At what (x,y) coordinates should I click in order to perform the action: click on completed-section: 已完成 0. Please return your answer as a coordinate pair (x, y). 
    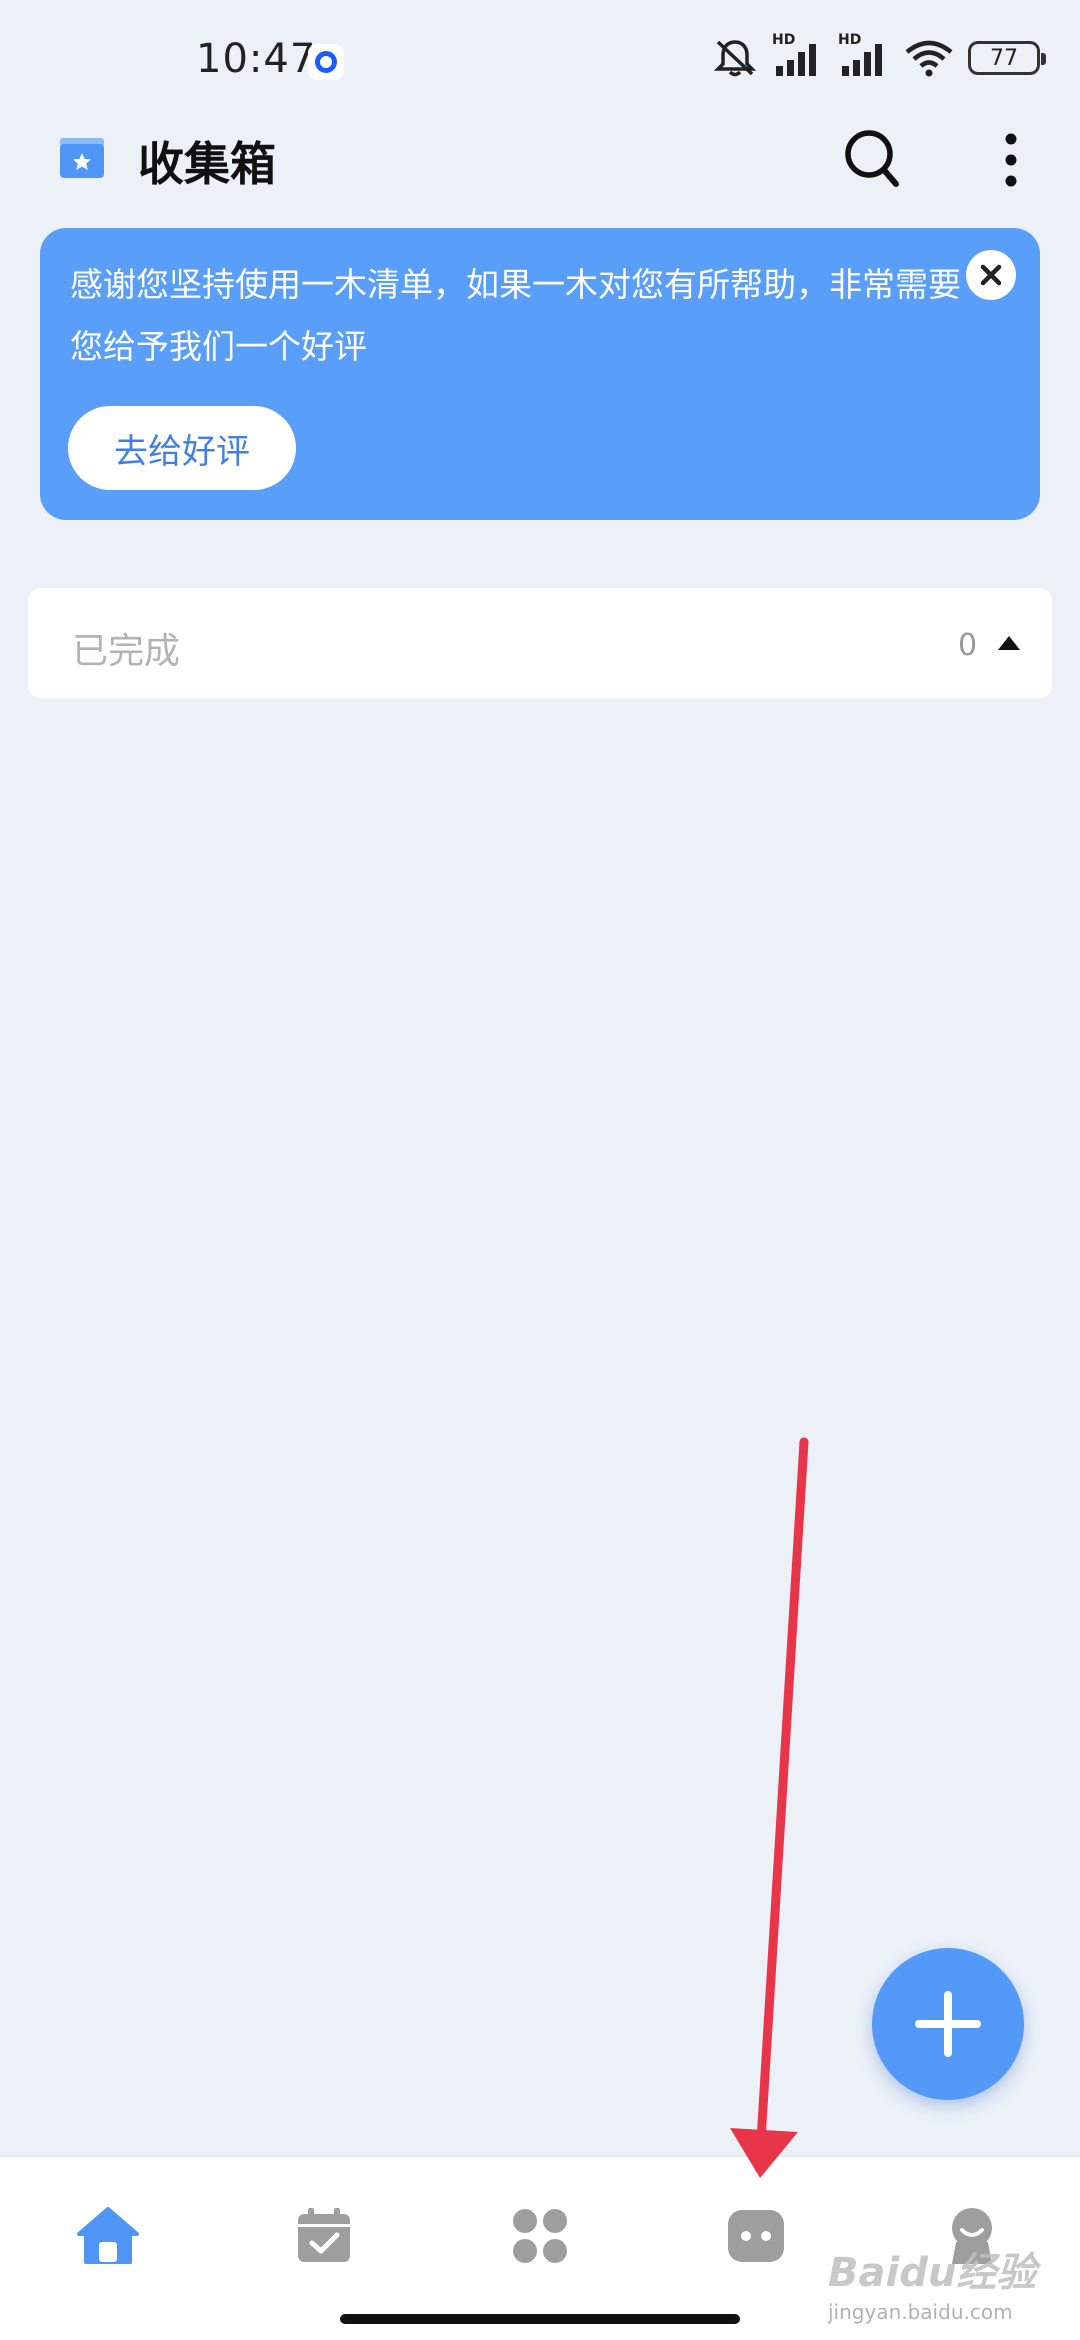
    Looking at the image, I should click on (540, 643).